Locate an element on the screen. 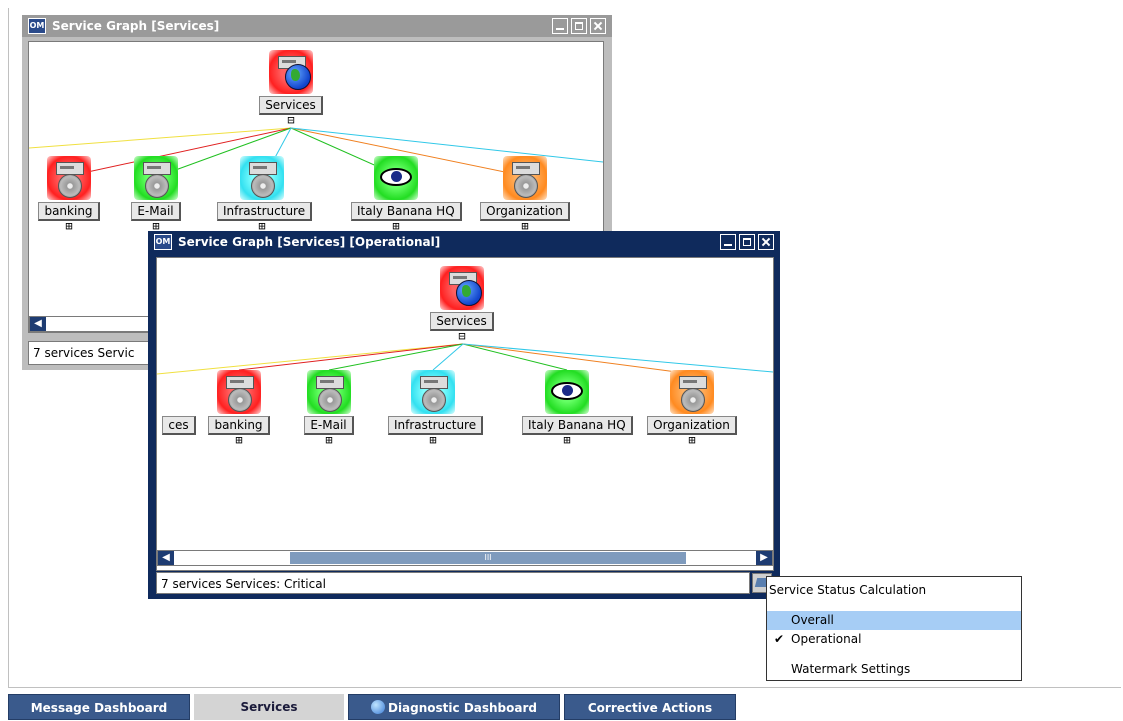  tab-message-dashboard: Message Dashboard is located at coordinates (99, 707).